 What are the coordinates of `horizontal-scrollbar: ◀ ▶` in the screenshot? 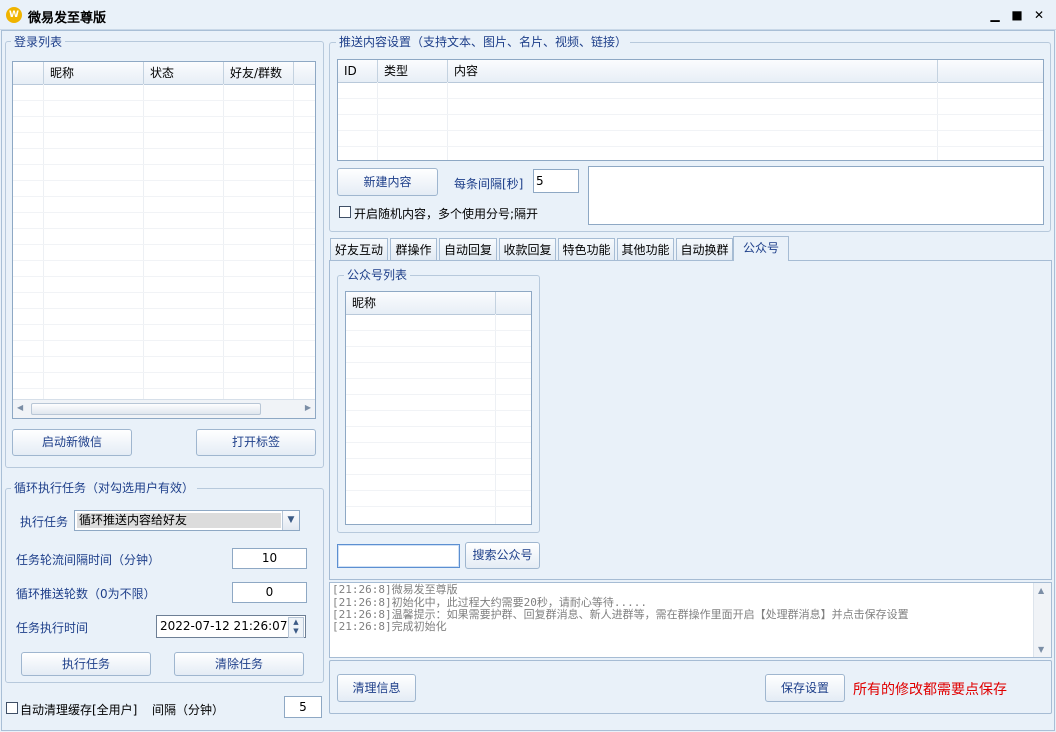 It's located at (164, 408).